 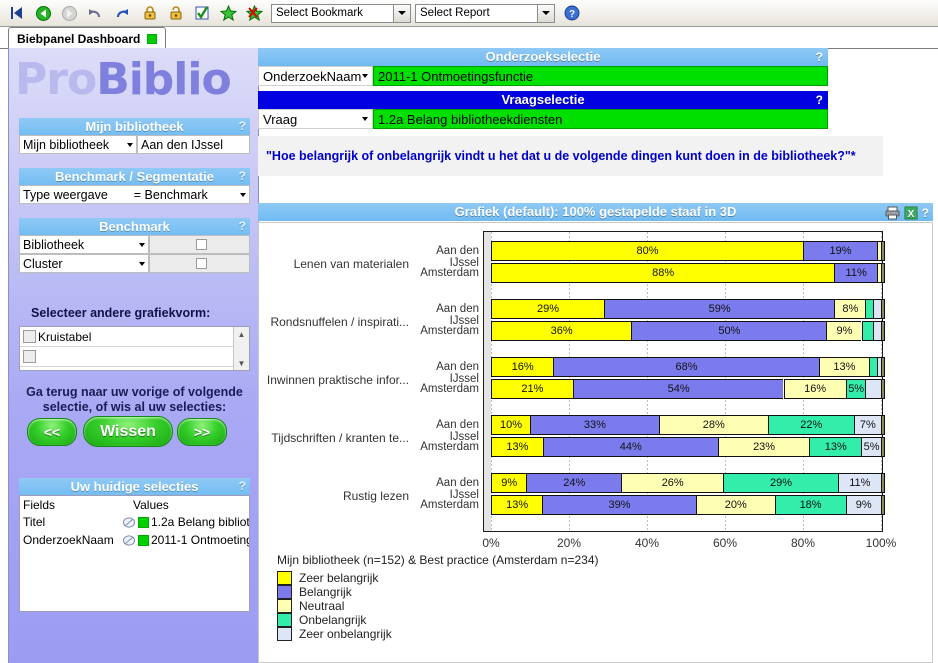 I want to click on unlock-icon, so click(x=176, y=13).